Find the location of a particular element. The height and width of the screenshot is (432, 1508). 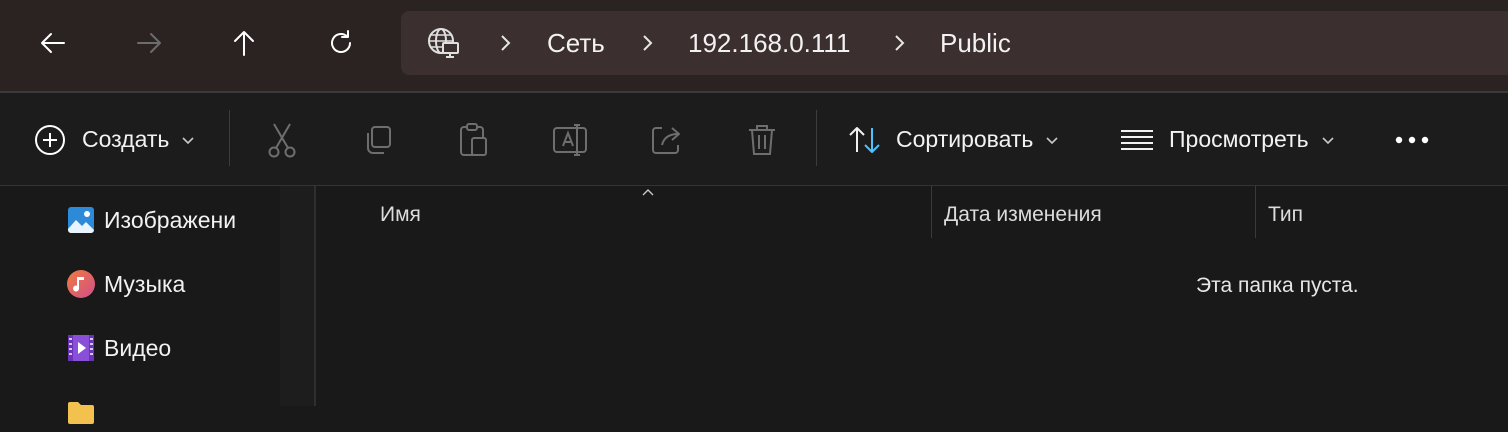

sort-button: Сортировать is located at coordinates (953, 139).